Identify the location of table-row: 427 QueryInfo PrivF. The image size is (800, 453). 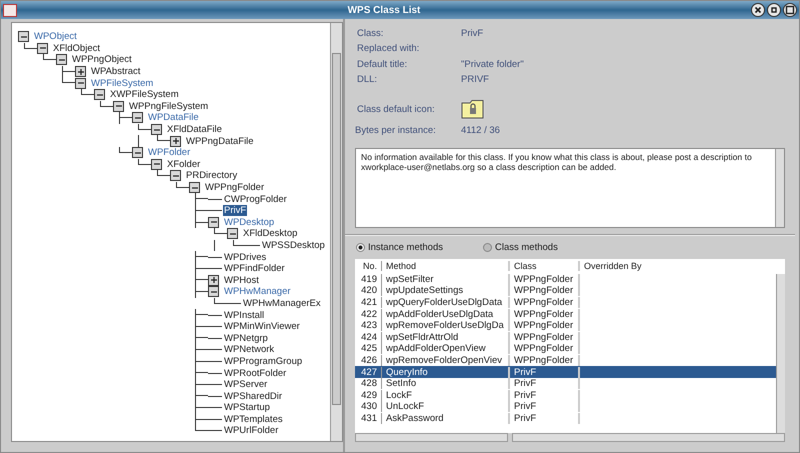
(565, 372).